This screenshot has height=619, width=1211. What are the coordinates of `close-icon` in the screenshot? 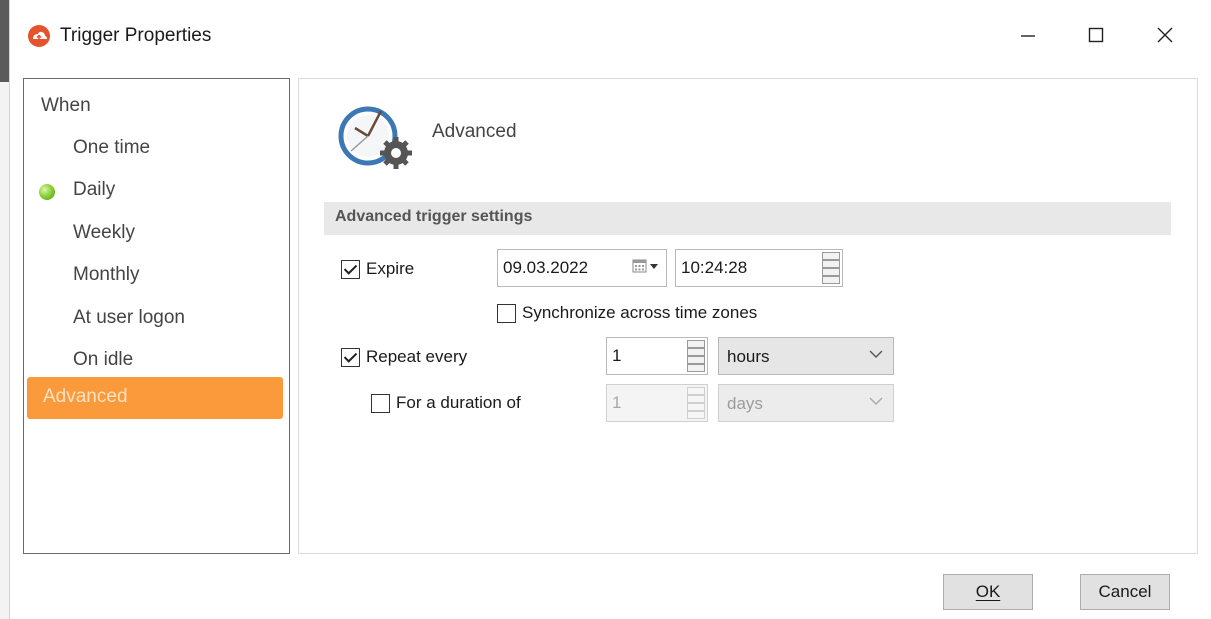 It's located at (1165, 35).